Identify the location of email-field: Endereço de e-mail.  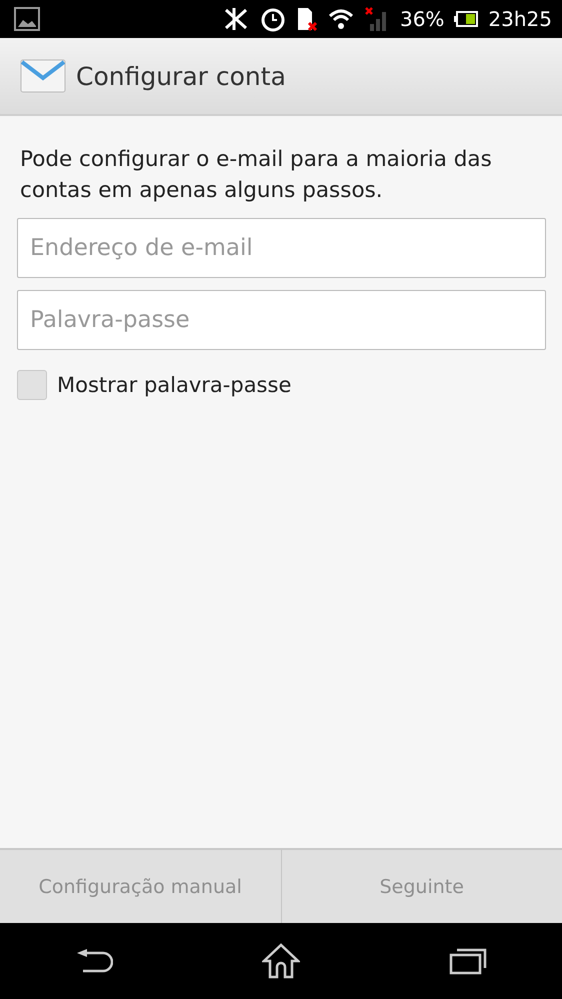
(281, 248).